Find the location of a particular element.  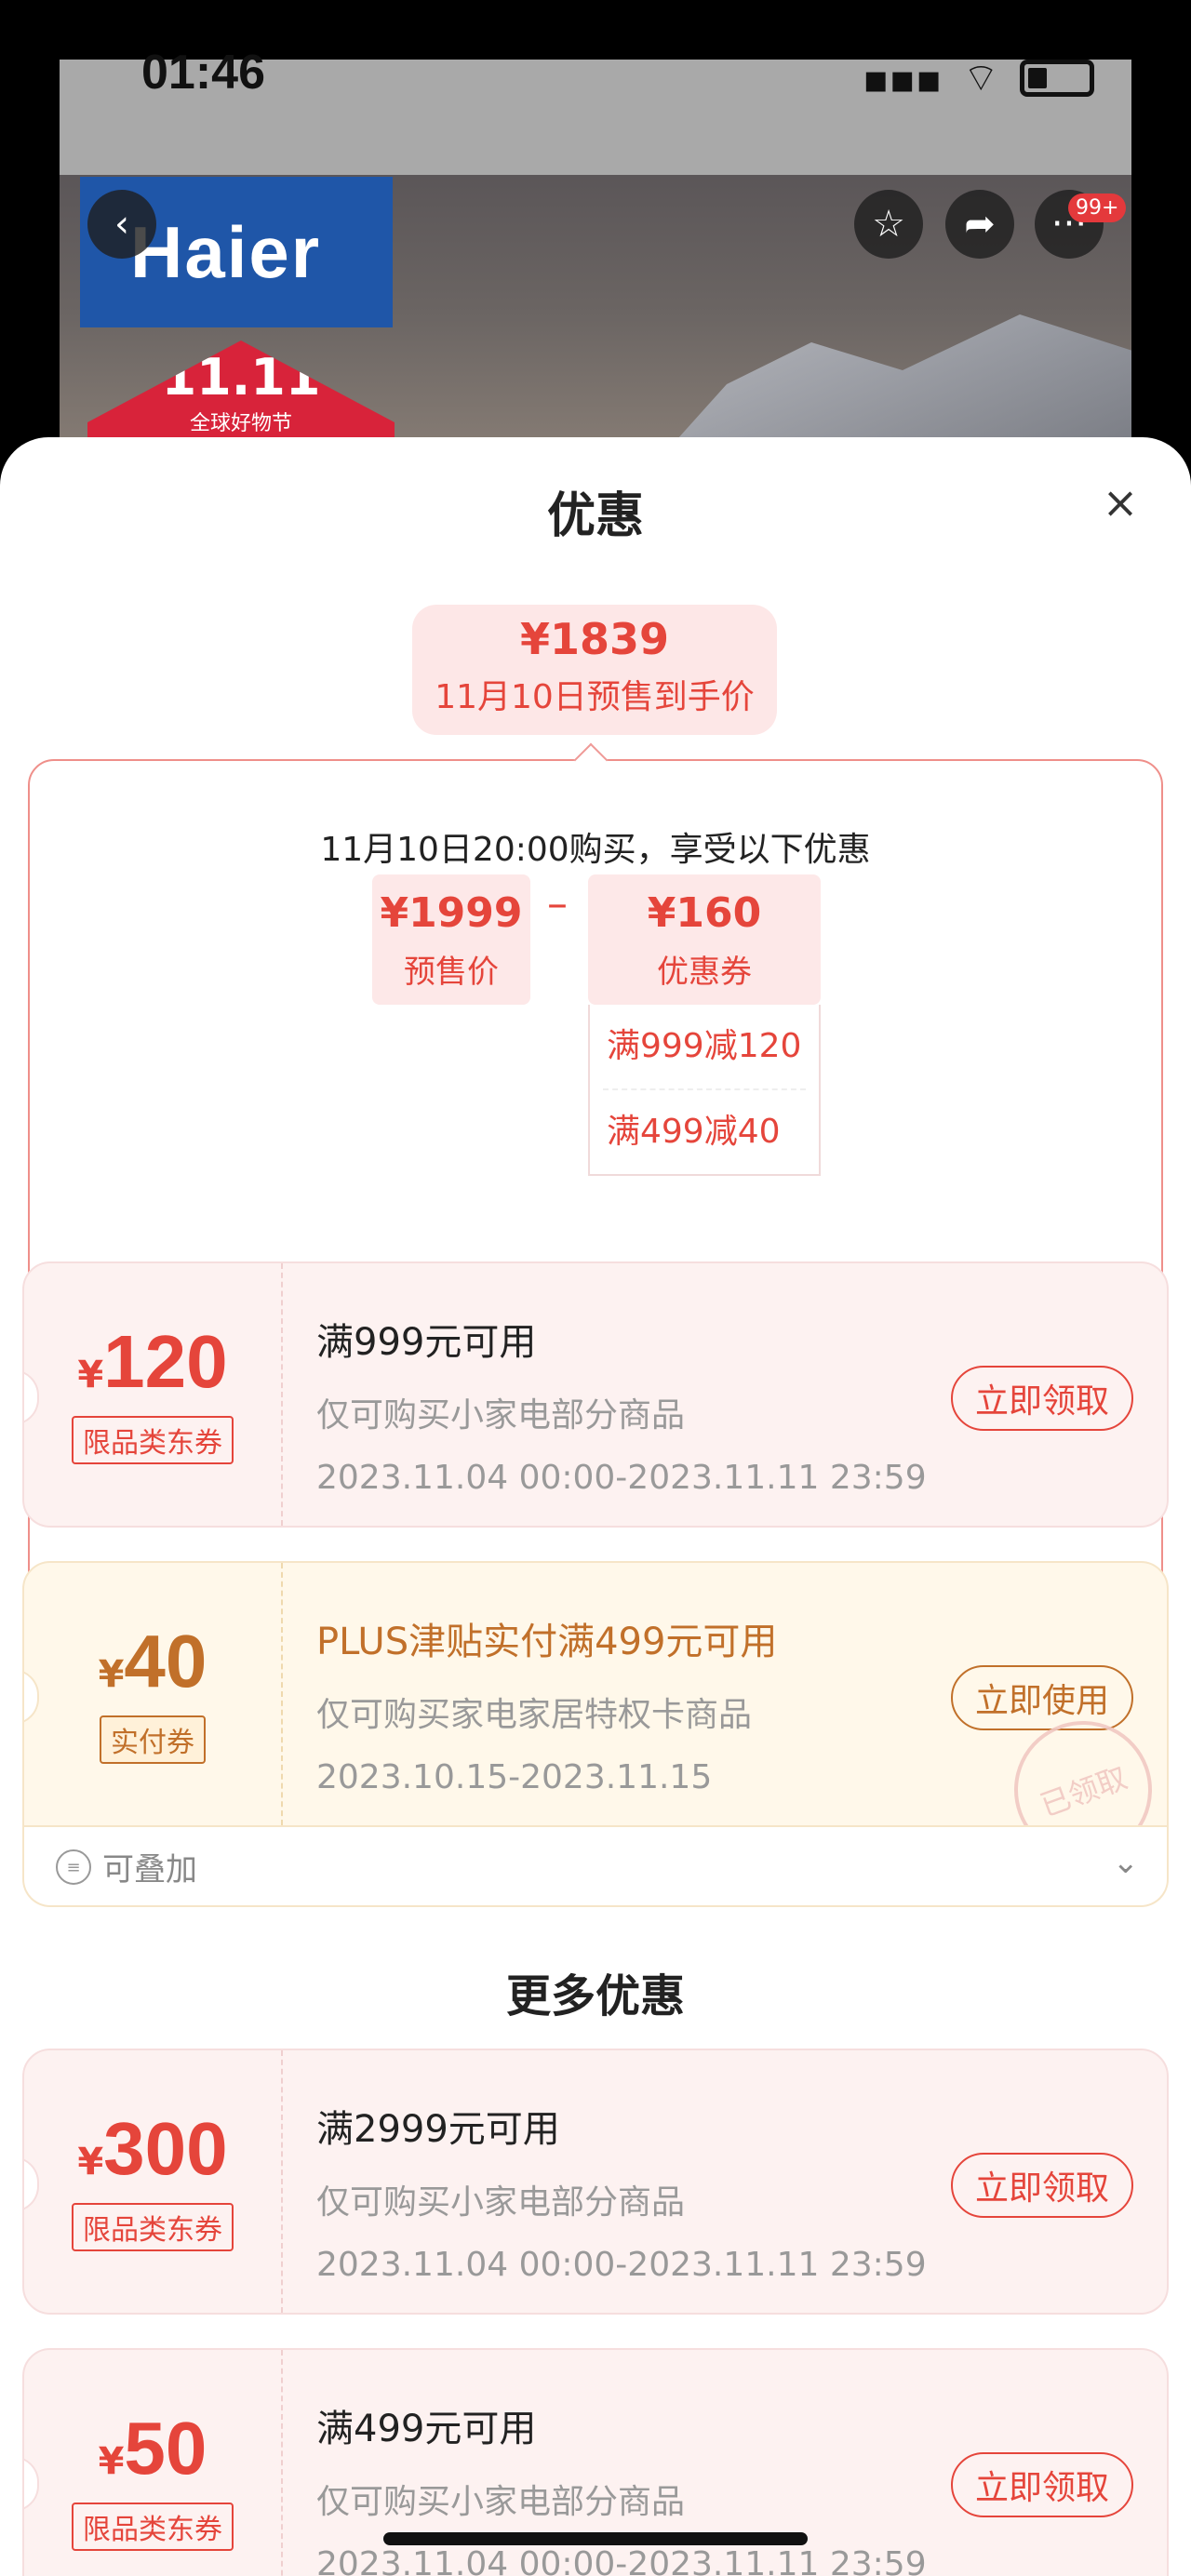

coupon-value-section: ¥40 实付券 is located at coordinates (153, 1694).